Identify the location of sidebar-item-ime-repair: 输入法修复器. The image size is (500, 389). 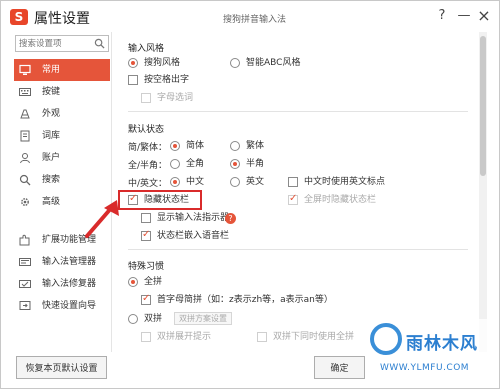
(62, 284).